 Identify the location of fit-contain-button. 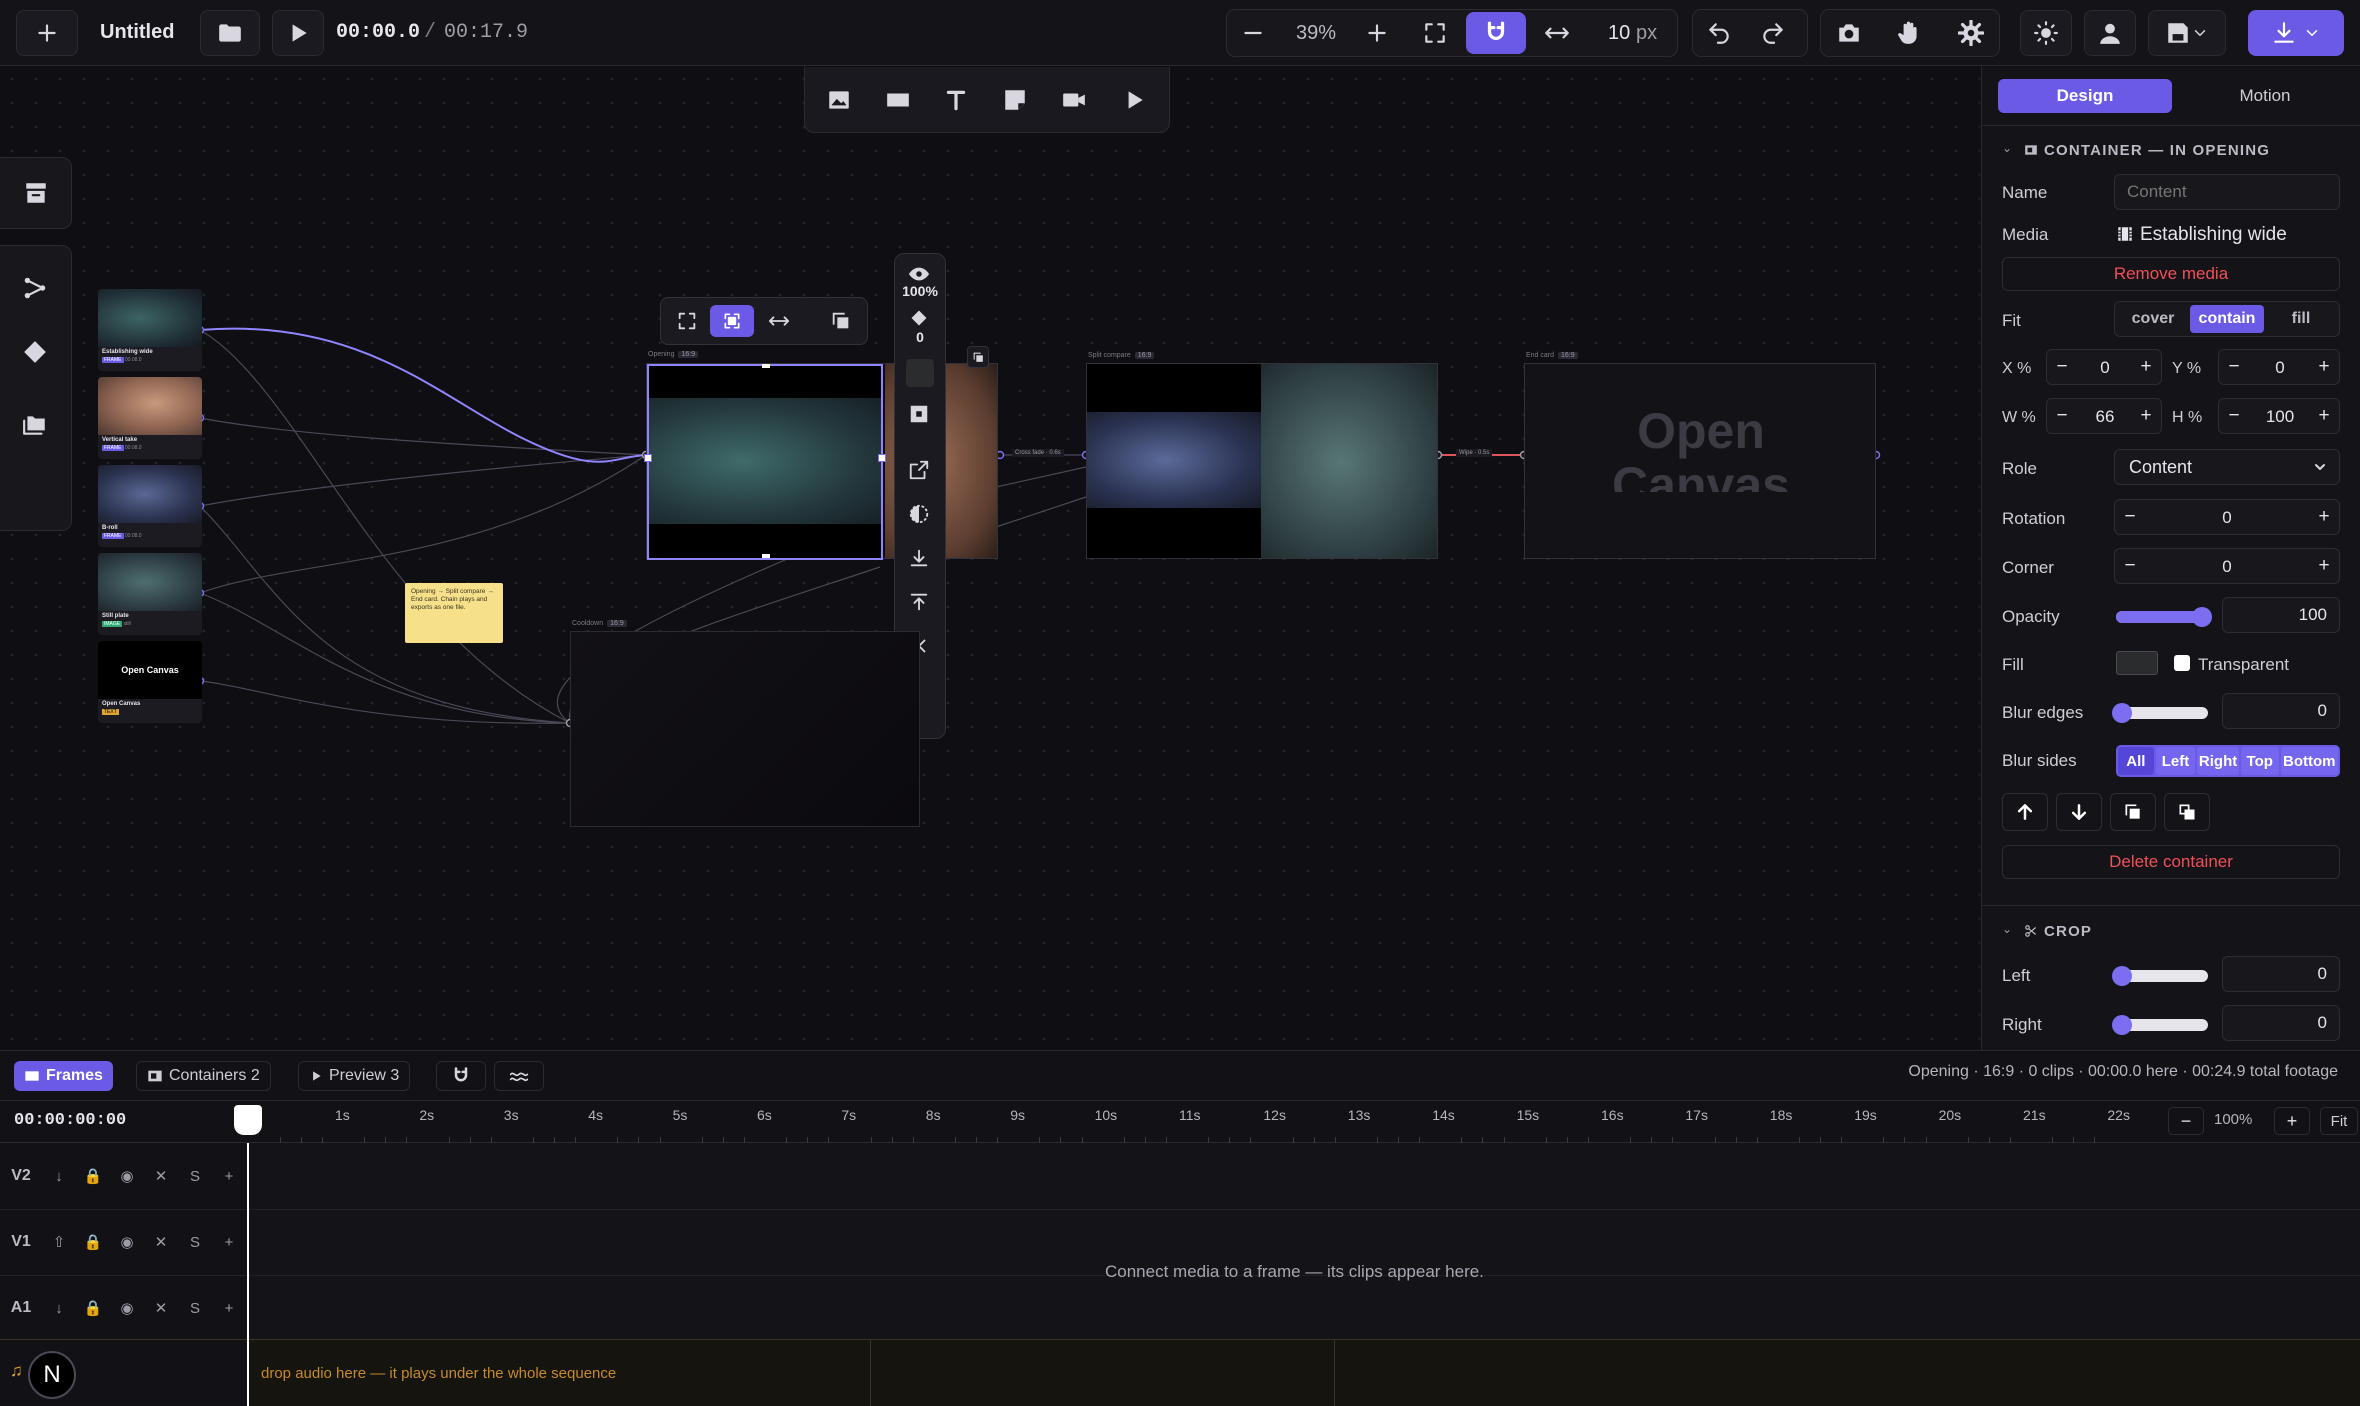
(732, 321).